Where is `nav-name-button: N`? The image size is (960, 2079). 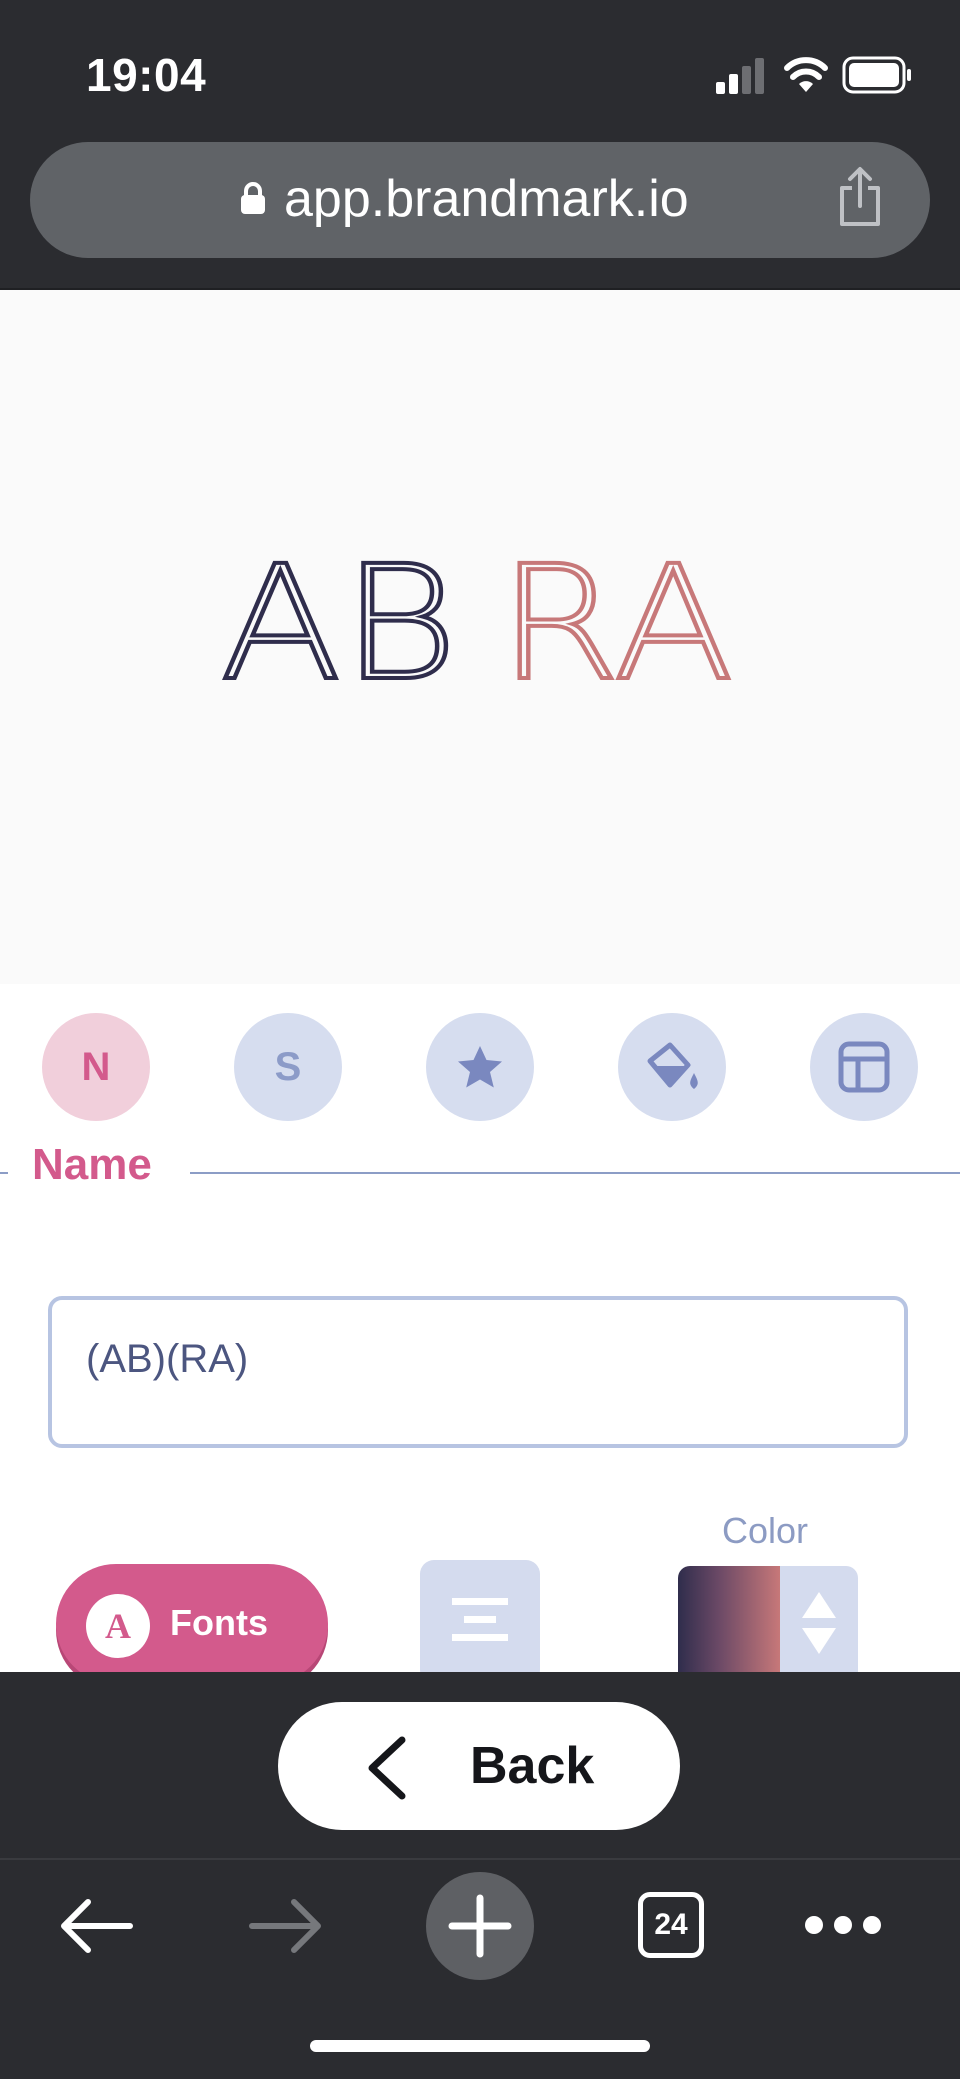 nav-name-button: N is located at coordinates (96, 1067).